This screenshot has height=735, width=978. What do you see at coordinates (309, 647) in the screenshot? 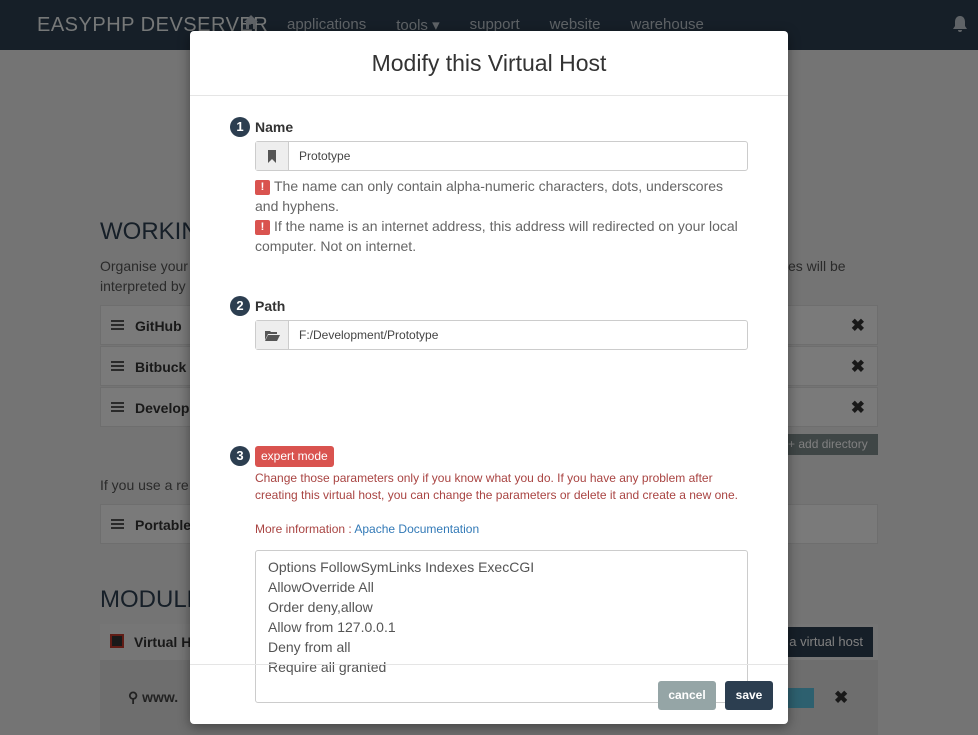
I see `config-line: Deny from all` at bounding box center [309, 647].